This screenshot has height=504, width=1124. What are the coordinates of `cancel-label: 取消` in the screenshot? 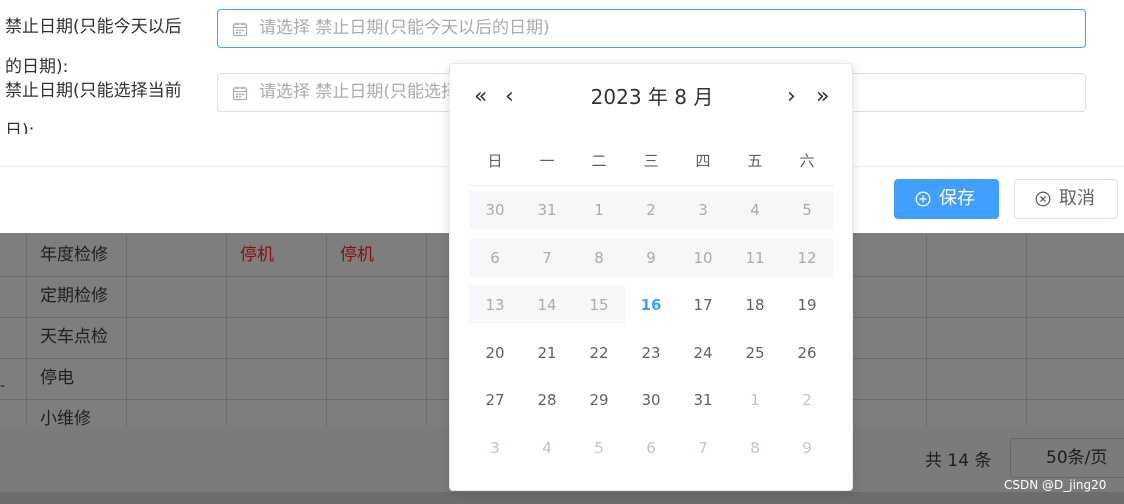 It's located at (1077, 198).